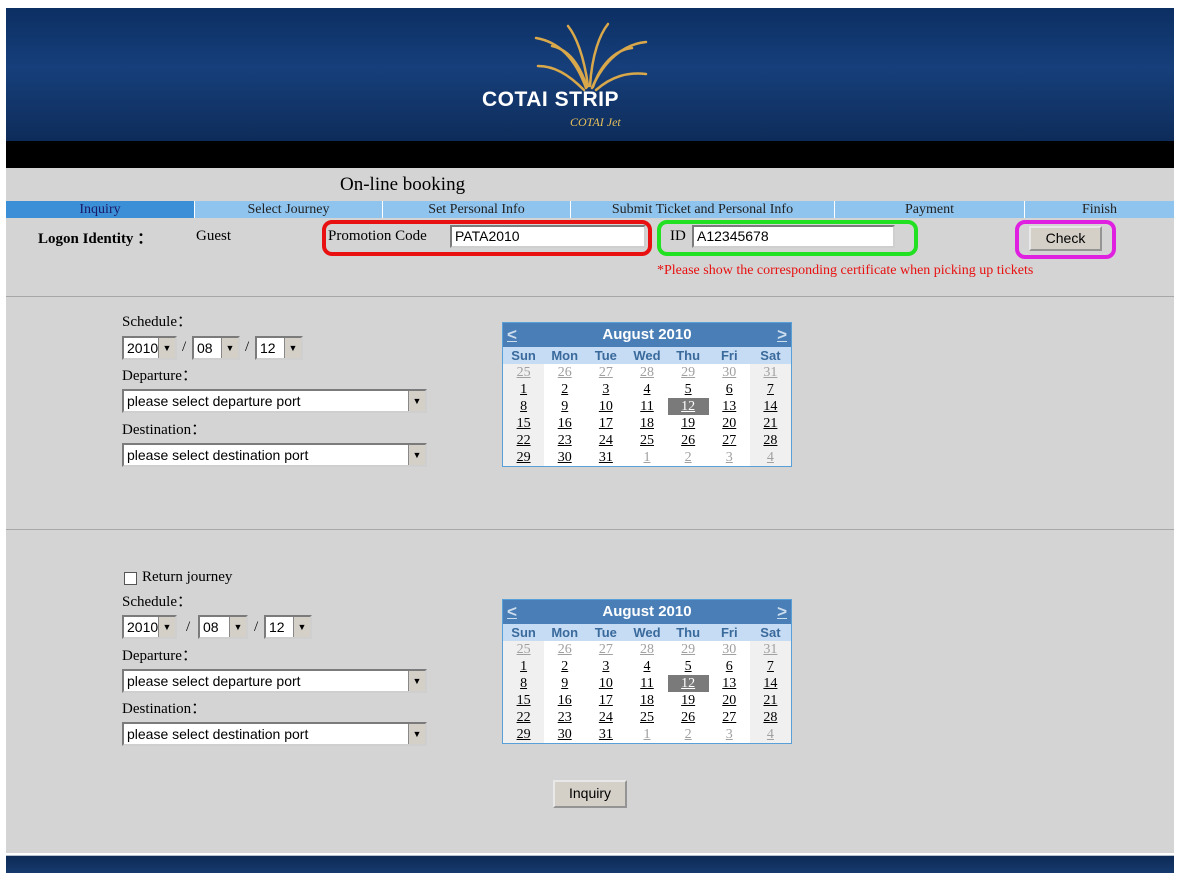  Describe the element at coordinates (288, 627) in the screenshot. I see `return-day-select: 12 ▼` at that location.